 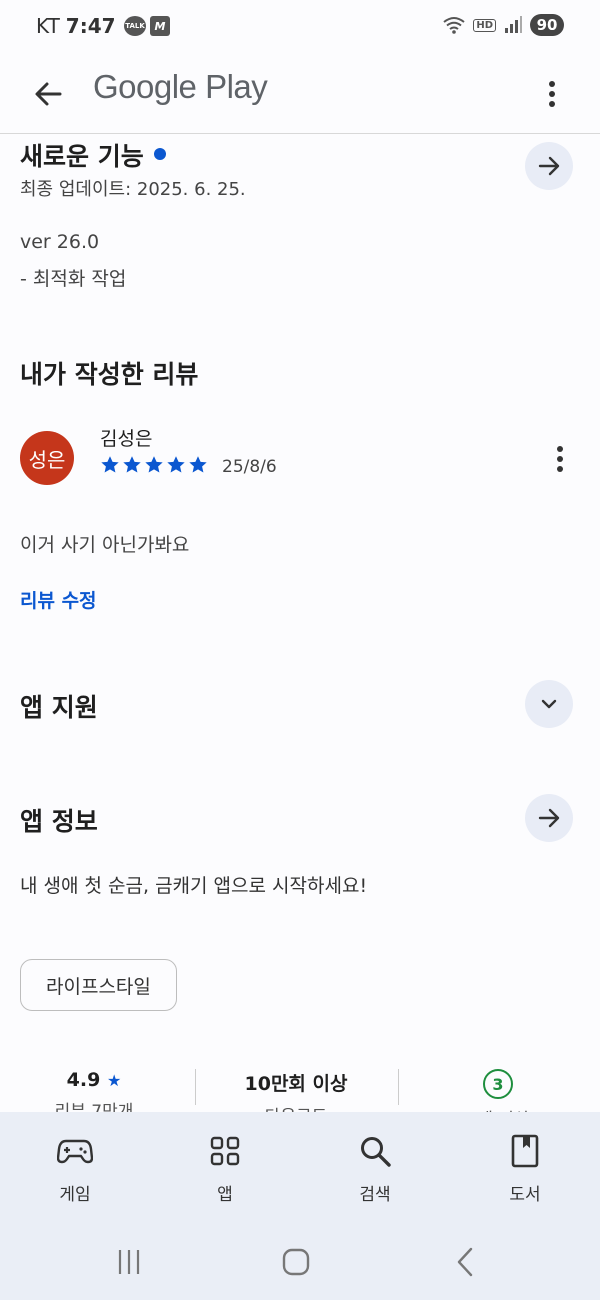 I want to click on status-bar: KT 7:47 TALK M HD 90, so click(x=300, y=27).